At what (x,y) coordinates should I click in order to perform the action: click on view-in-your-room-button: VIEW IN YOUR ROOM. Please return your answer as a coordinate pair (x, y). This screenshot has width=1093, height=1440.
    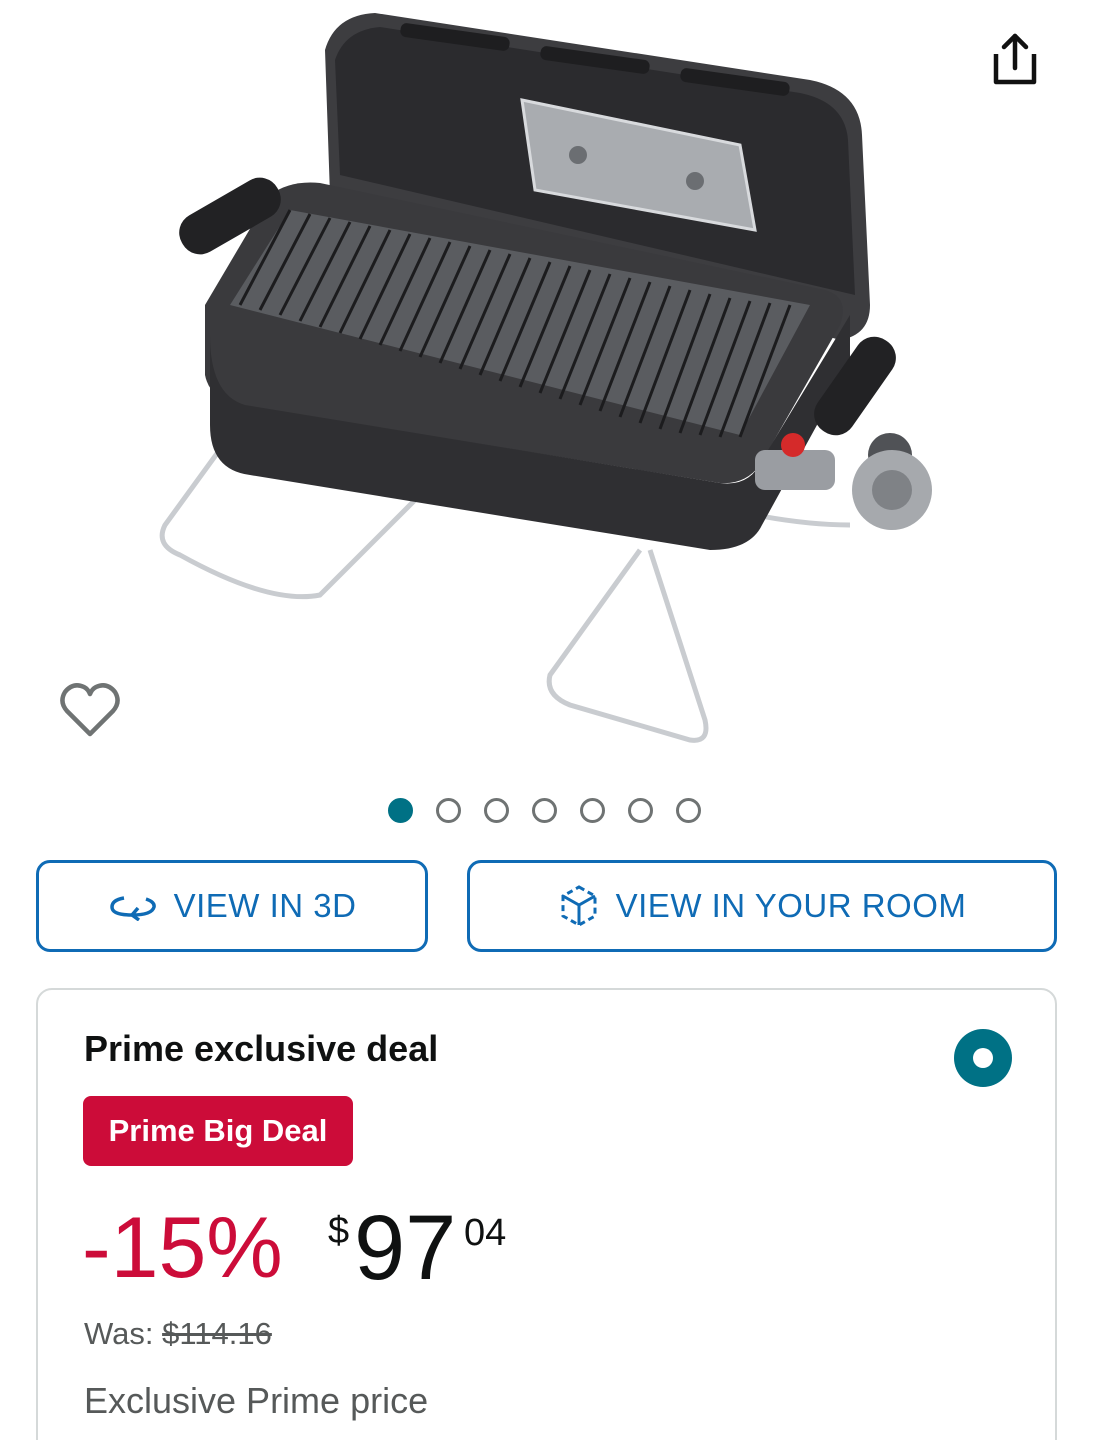
    Looking at the image, I should click on (762, 906).